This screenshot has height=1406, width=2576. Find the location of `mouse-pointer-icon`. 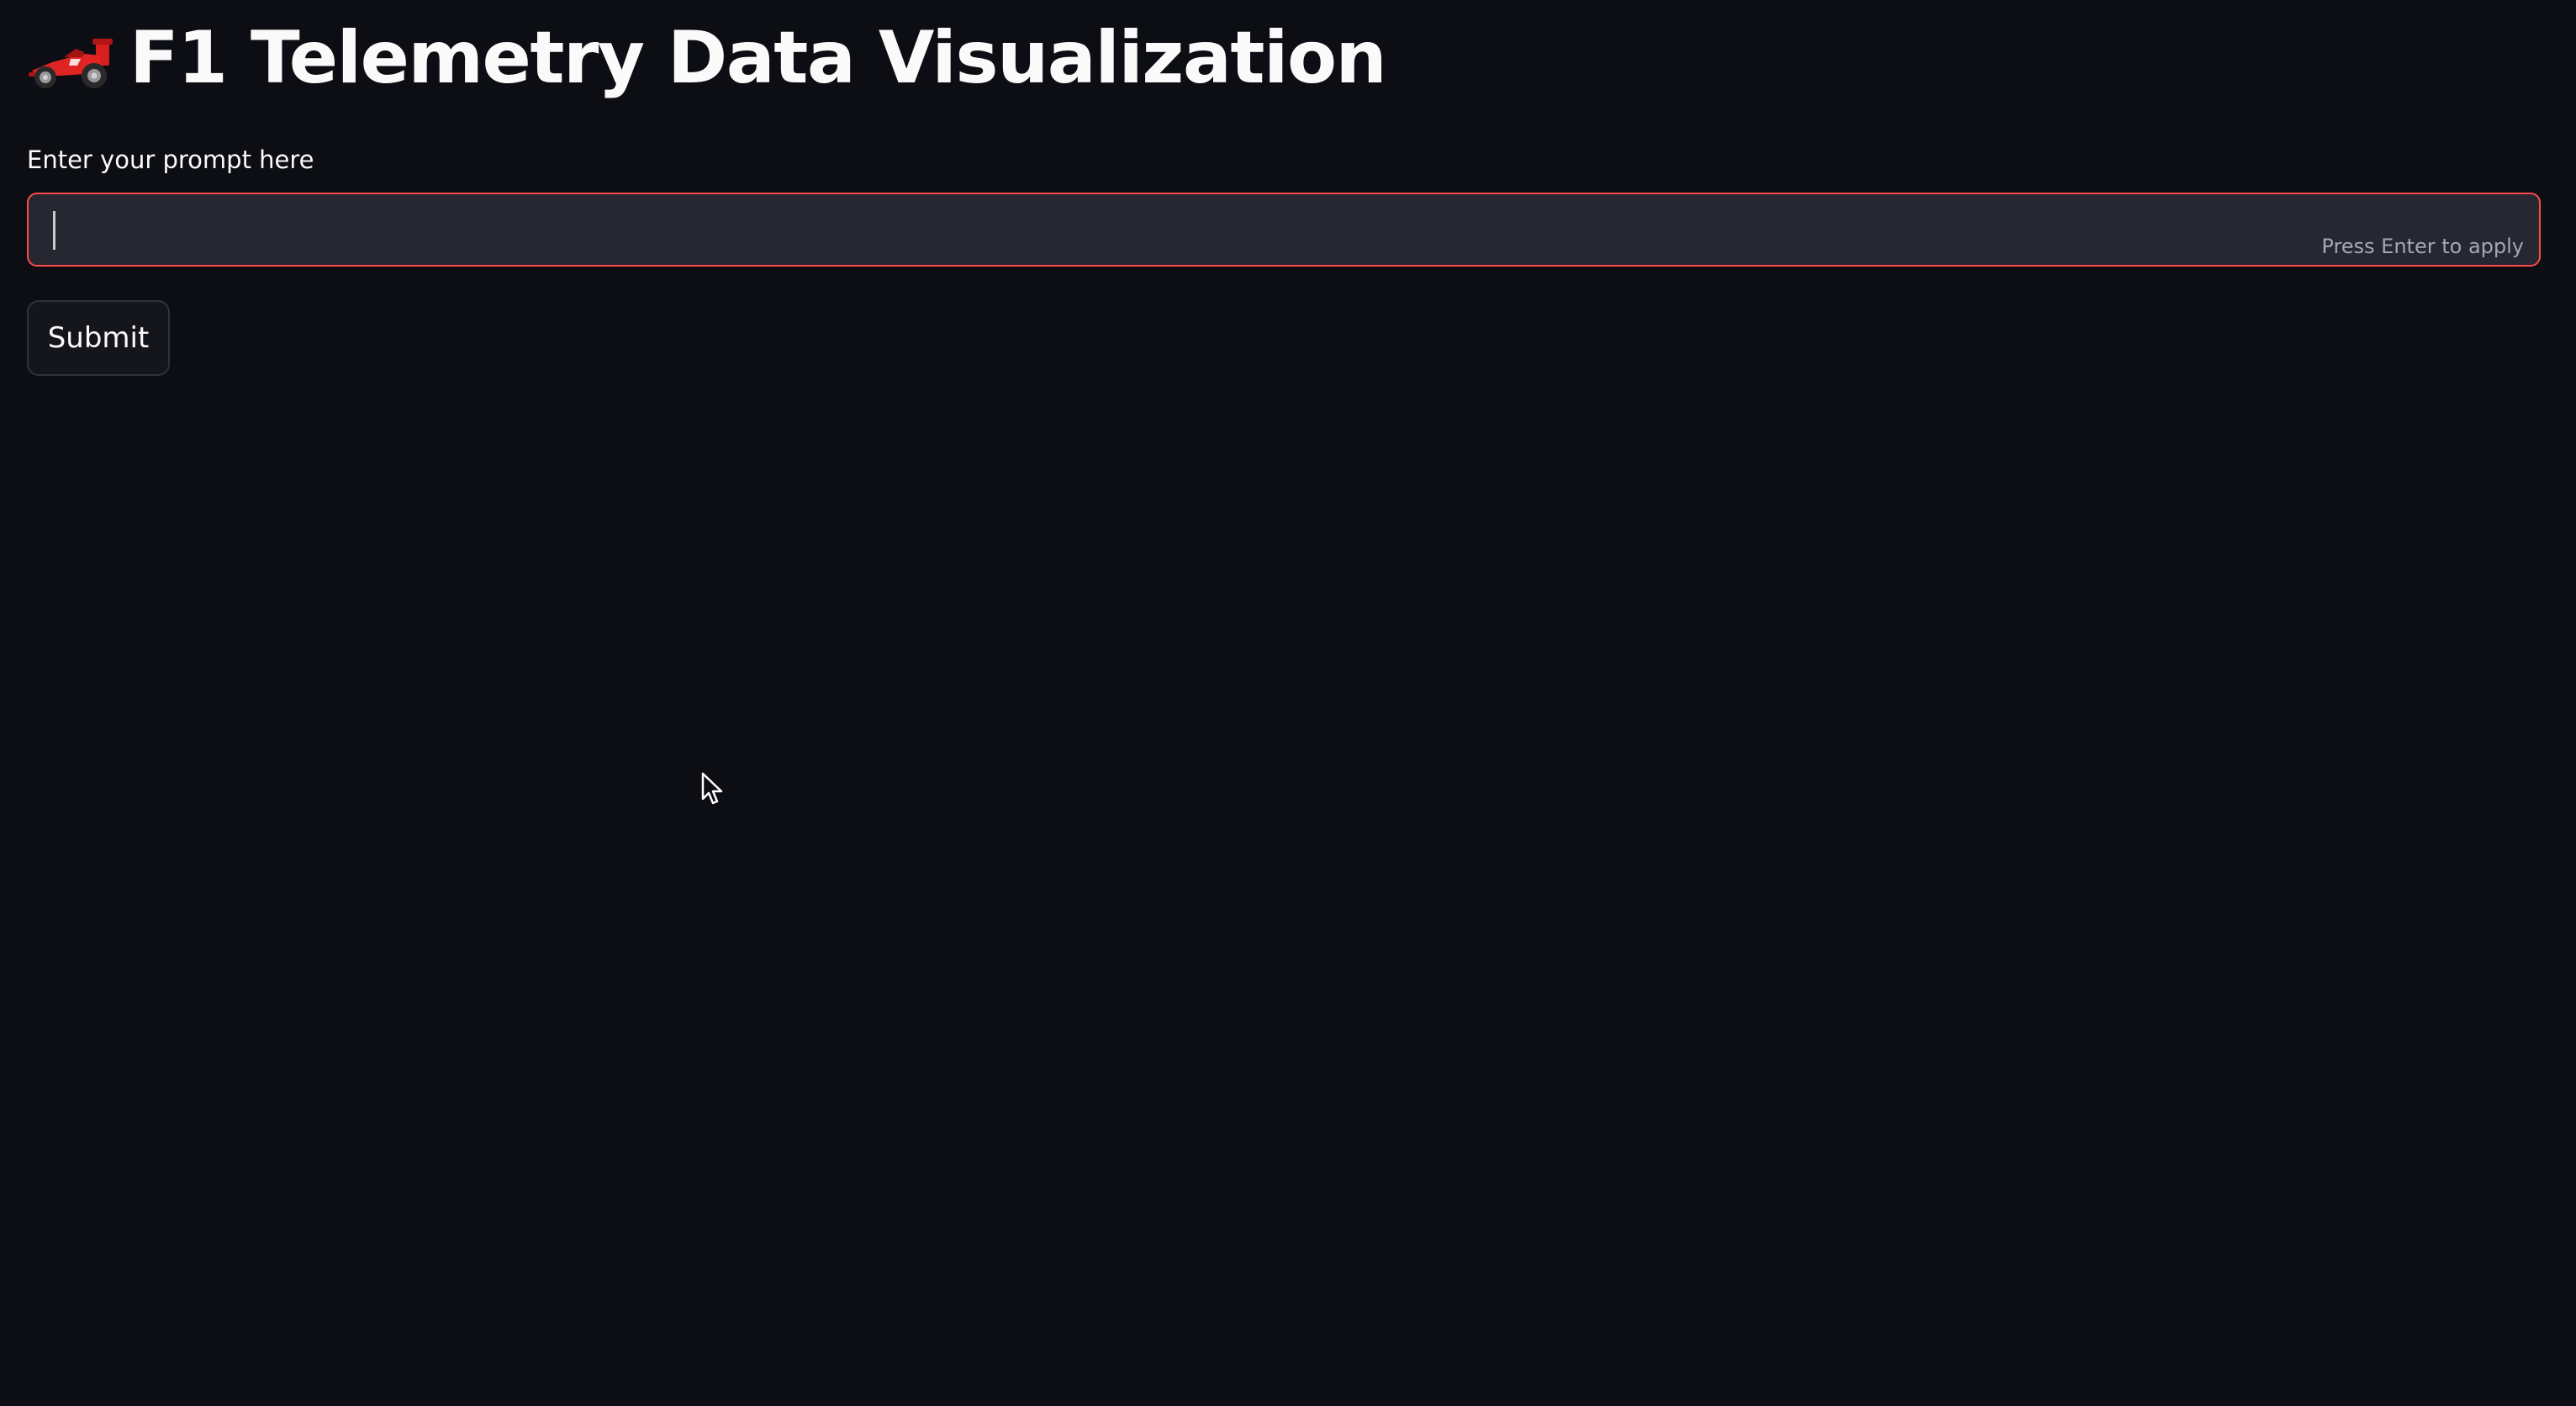

mouse-pointer-icon is located at coordinates (712, 789).